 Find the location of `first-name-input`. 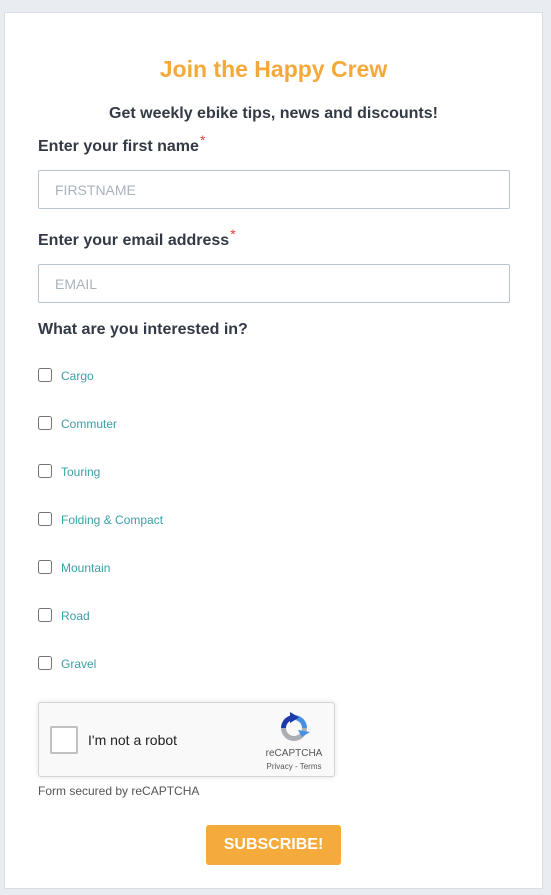

first-name-input is located at coordinates (274, 189).